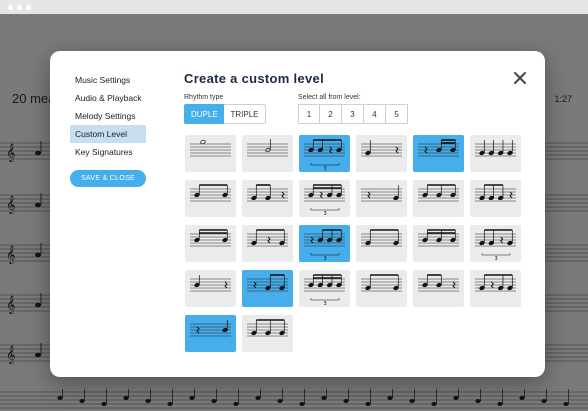  Describe the element at coordinates (28, 7) in the screenshot. I see `window-maximize-dot` at that location.